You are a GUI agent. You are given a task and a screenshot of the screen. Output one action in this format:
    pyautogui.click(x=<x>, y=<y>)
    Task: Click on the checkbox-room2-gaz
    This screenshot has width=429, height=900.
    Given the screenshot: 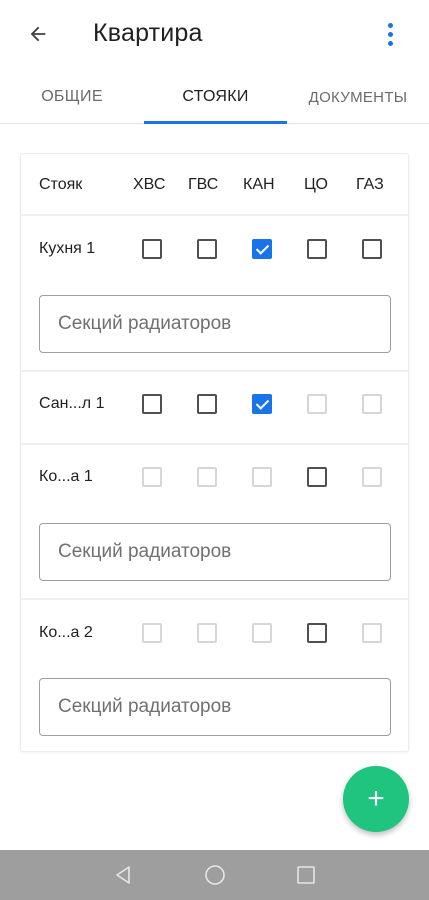 What is the action you would take?
    pyautogui.click(x=372, y=633)
    